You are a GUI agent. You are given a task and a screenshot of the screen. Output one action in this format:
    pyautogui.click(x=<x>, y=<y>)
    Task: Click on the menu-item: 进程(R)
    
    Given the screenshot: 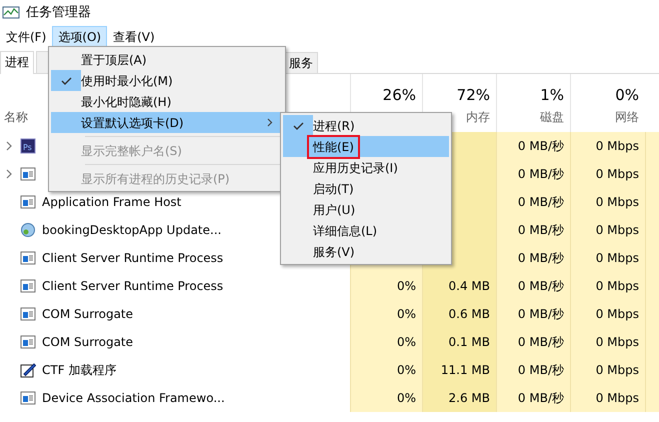 What is the action you would take?
    pyautogui.click(x=366, y=125)
    